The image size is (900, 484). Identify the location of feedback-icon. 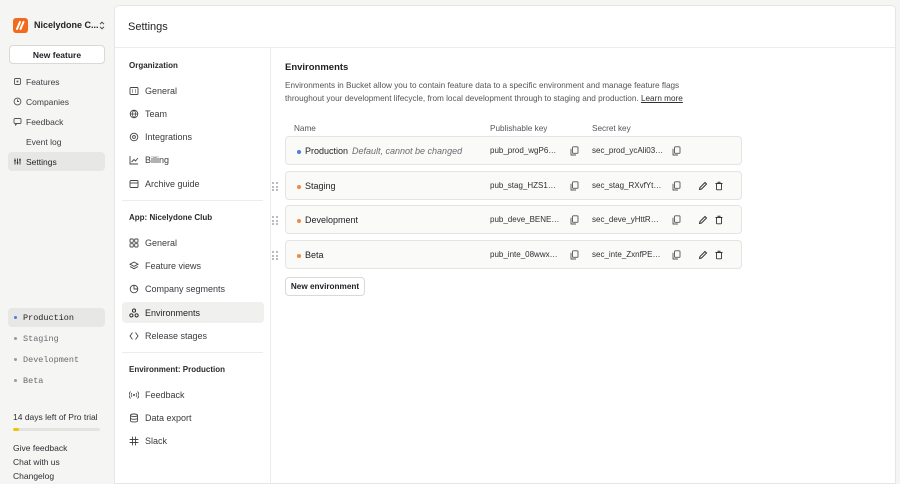
(17, 121).